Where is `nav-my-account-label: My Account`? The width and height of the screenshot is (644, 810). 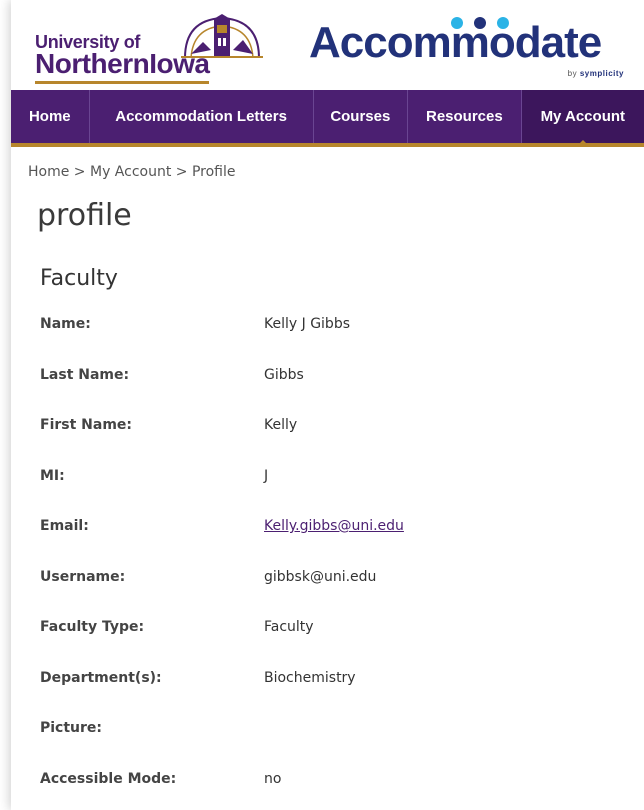 nav-my-account-label: My Account is located at coordinates (583, 116).